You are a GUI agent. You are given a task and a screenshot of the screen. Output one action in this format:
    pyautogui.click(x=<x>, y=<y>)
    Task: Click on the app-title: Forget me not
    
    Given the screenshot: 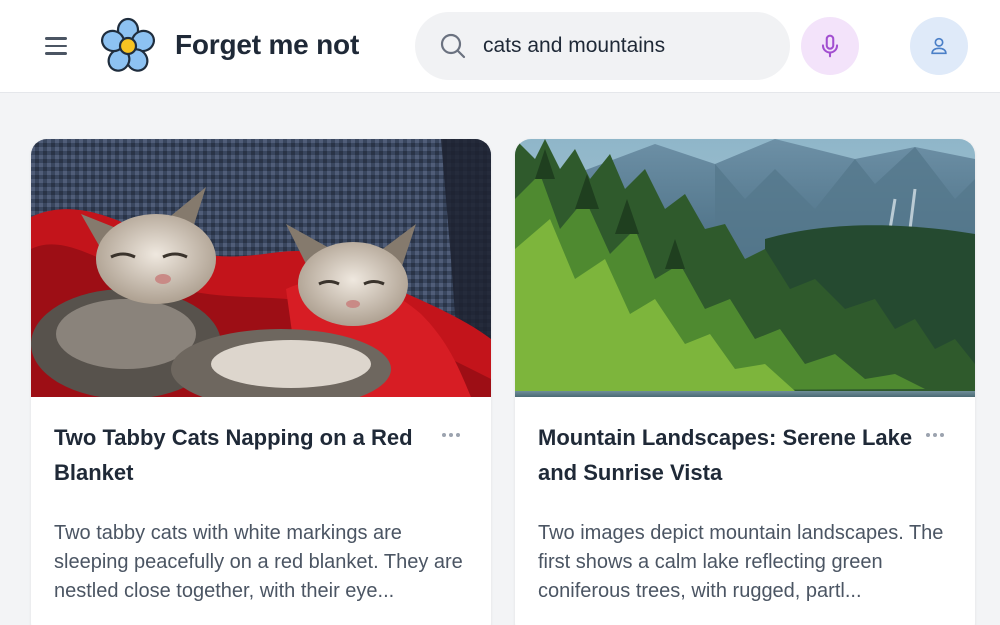 What is the action you would take?
    pyautogui.click(x=267, y=44)
    